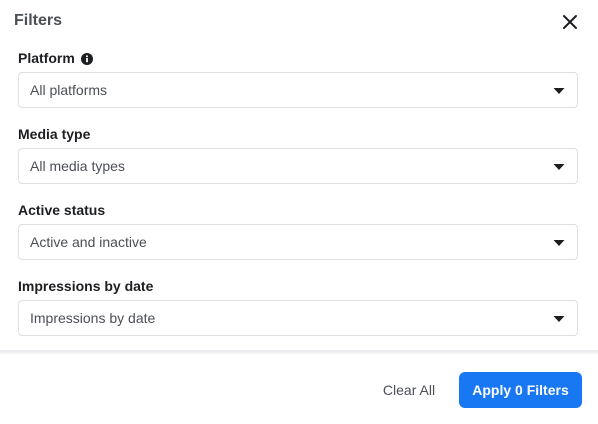 This screenshot has height=424, width=598. Describe the element at coordinates (298, 318) in the screenshot. I see `impressions-select: Impressions by date` at that location.